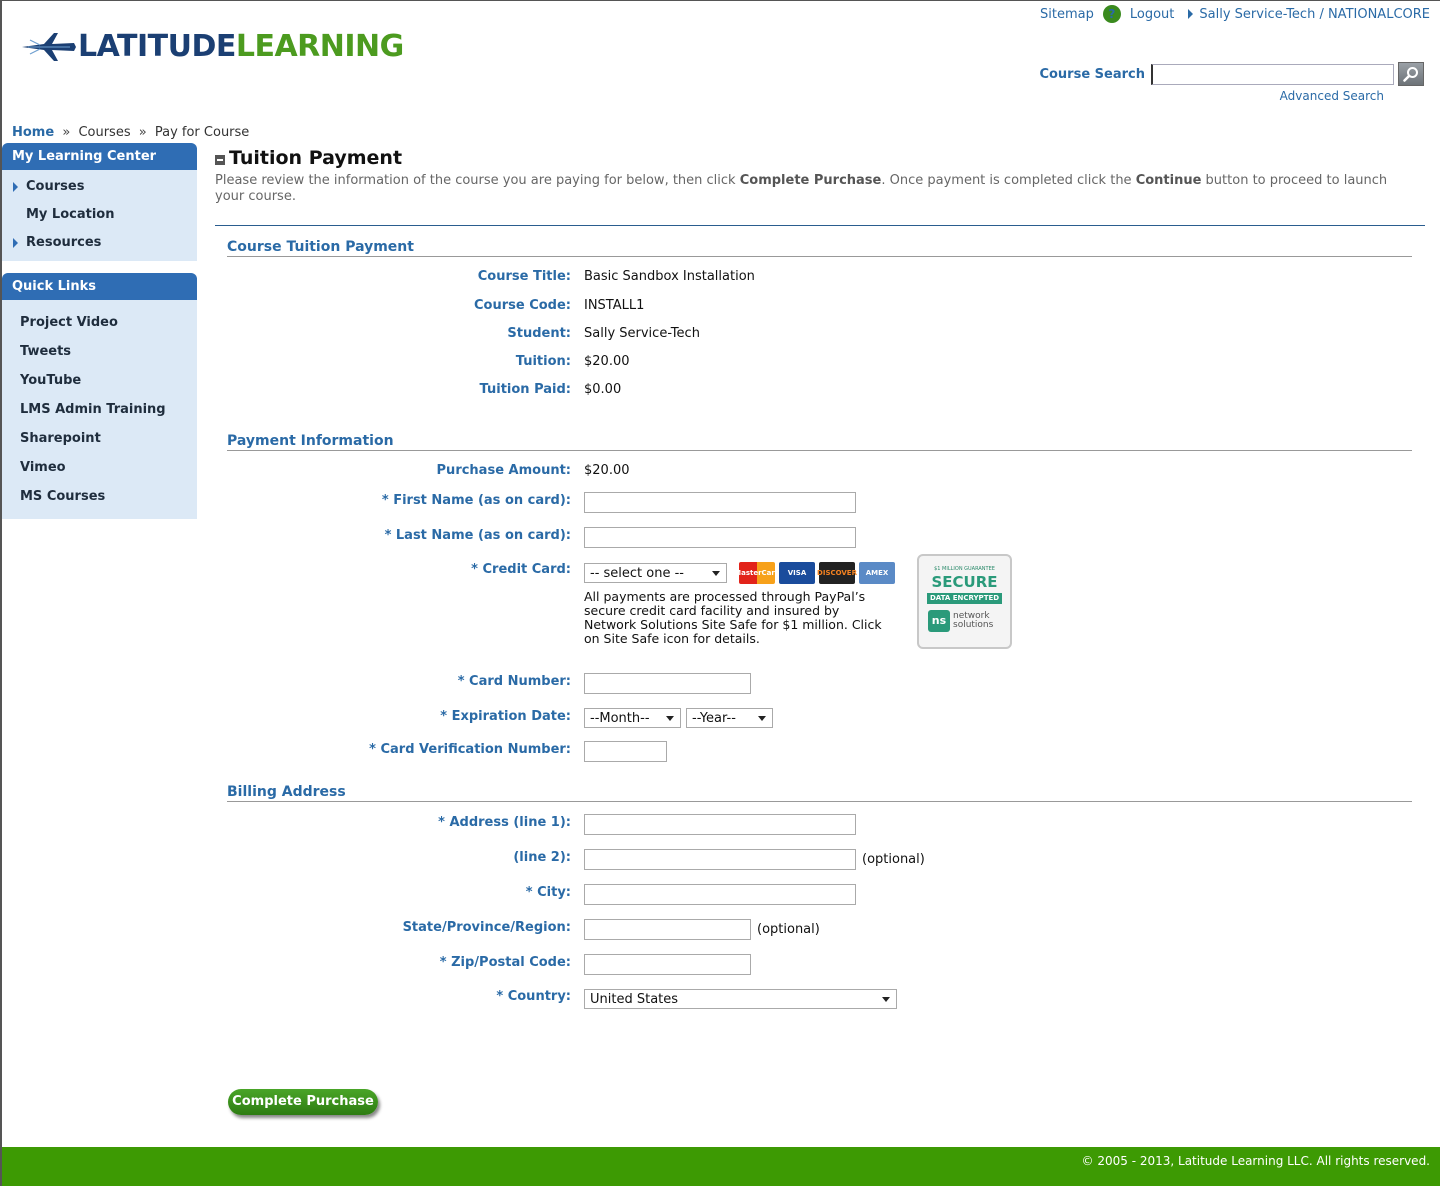 The width and height of the screenshot is (1440, 1186). What do you see at coordinates (525, 389) in the screenshot?
I see `field-label: Tuition Paid:` at bounding box center [525, 389].